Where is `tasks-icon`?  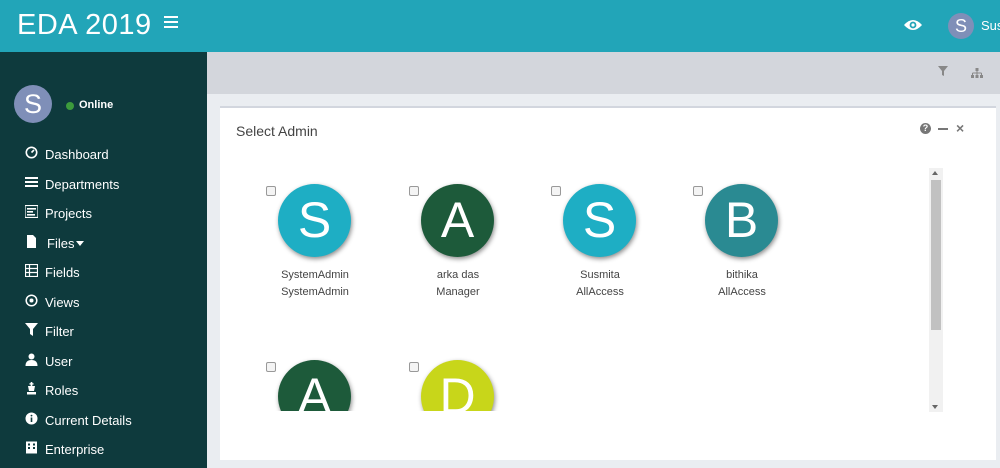 tasks-icon is located at coordinates (31, 211).